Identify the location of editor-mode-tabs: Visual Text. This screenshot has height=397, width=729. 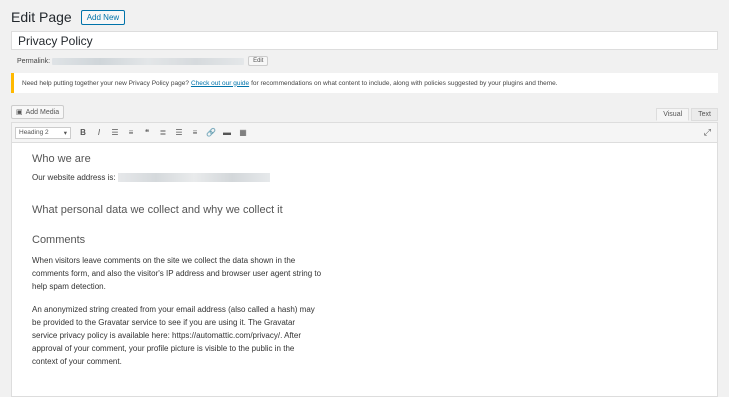
(686, 114).